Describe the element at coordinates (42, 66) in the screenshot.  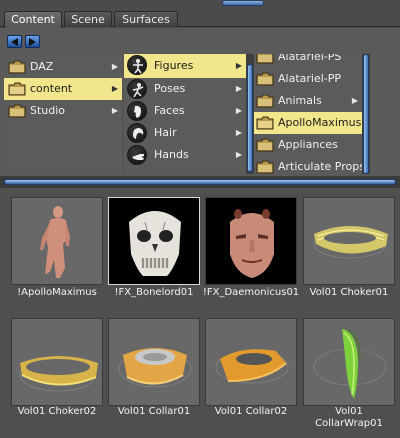
I see `list-item-label: DAZ` at that location.